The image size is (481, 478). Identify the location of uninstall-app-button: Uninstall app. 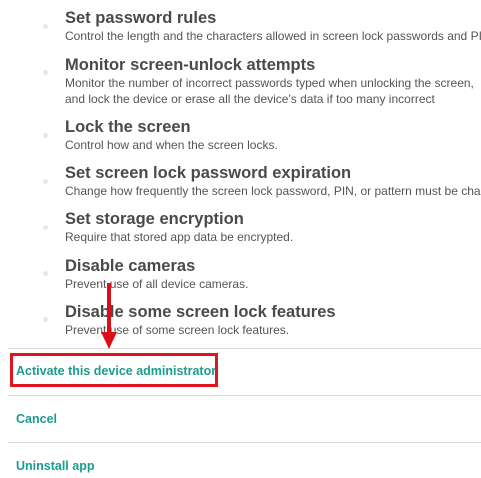
(55, 466).